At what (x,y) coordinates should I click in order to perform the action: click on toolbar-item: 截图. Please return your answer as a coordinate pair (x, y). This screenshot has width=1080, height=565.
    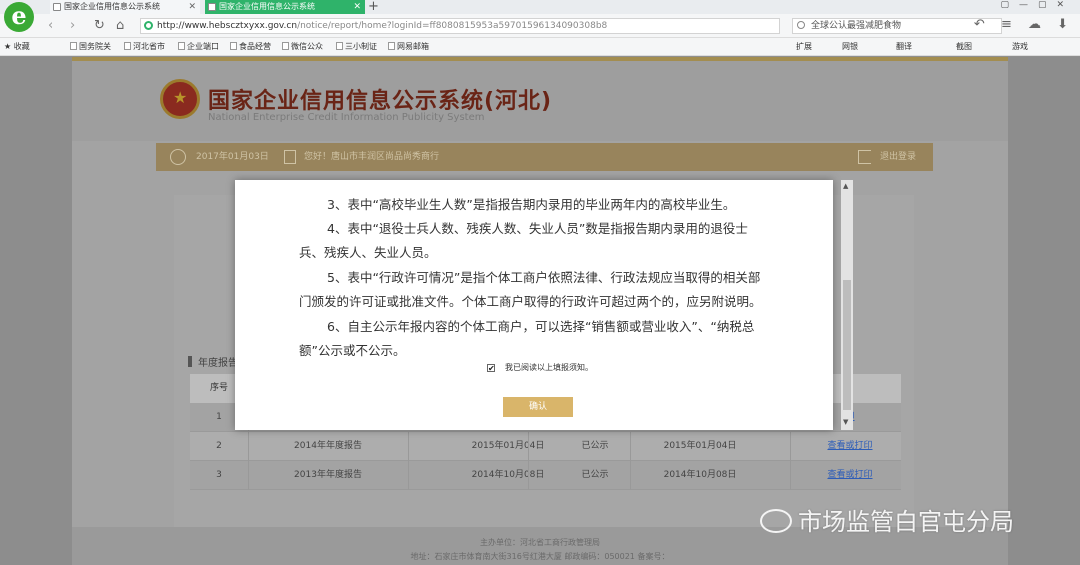
    Looking at the image, I should click on (964, 47).